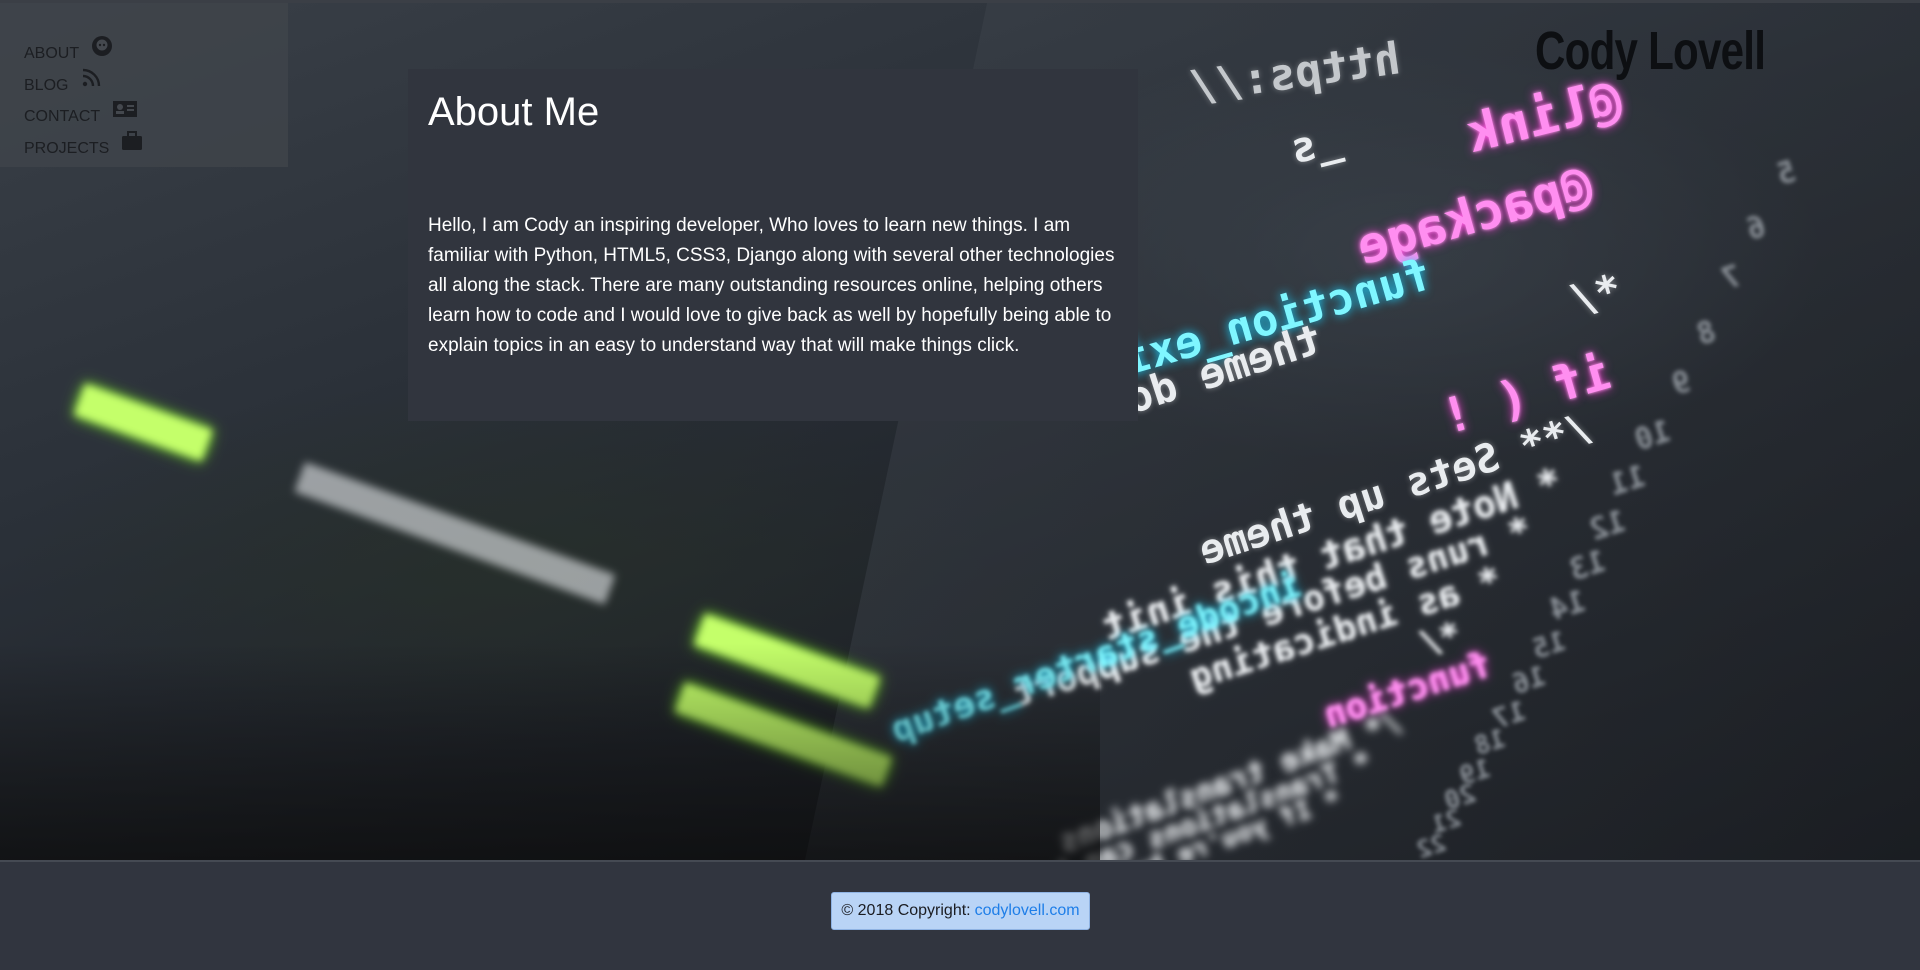  I want to click on nav-contact: CONTACT, so click(144, 110).